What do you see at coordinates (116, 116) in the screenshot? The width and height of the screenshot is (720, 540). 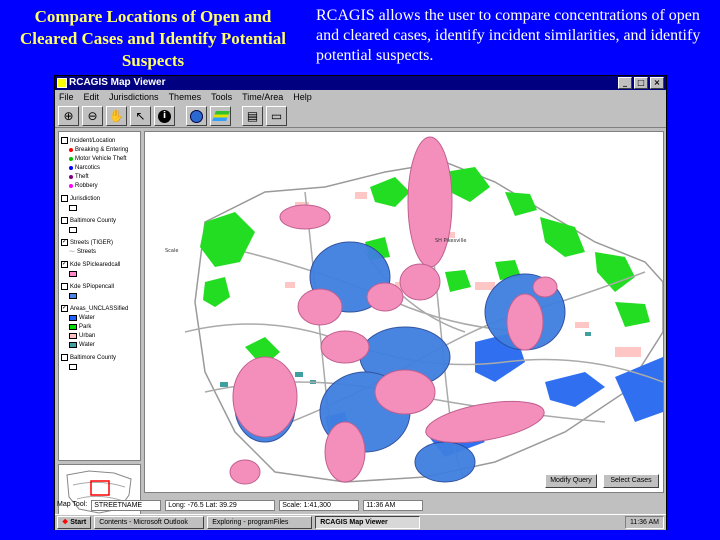 I see `pan-hand-icon: ✋` at bounding box center [116, 116].